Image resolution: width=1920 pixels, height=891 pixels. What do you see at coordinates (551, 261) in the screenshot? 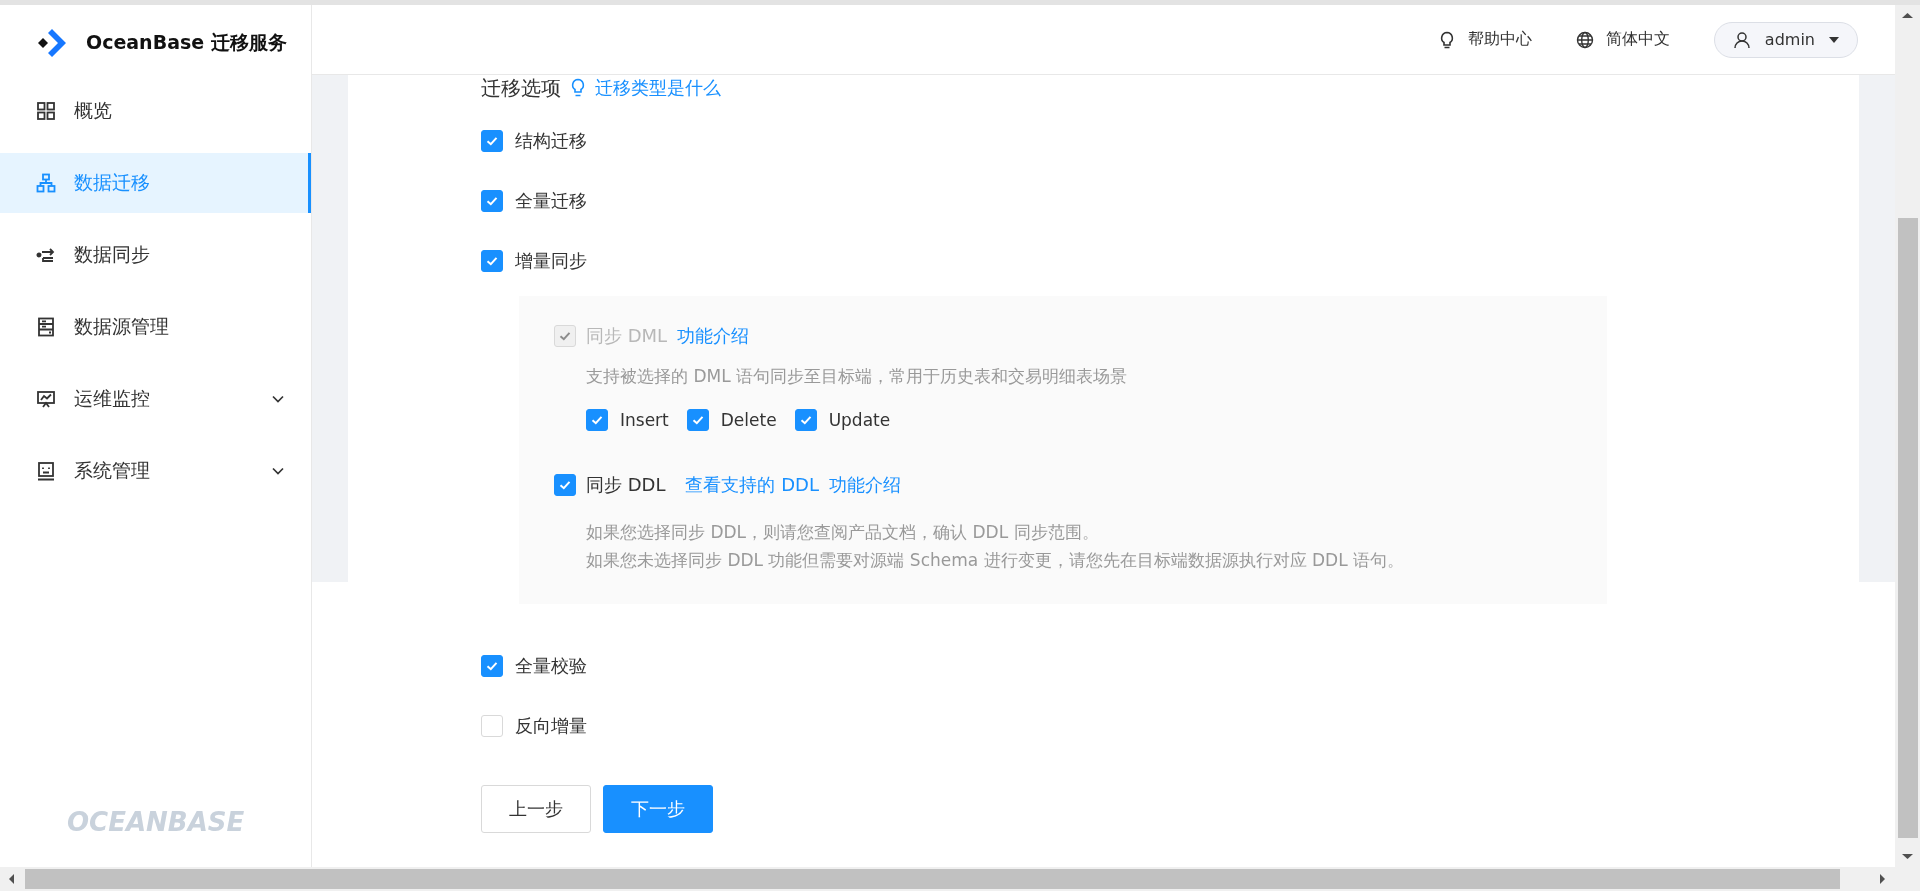
I see `checkbox-label: 增量同步` at bounding box center [551, 261].